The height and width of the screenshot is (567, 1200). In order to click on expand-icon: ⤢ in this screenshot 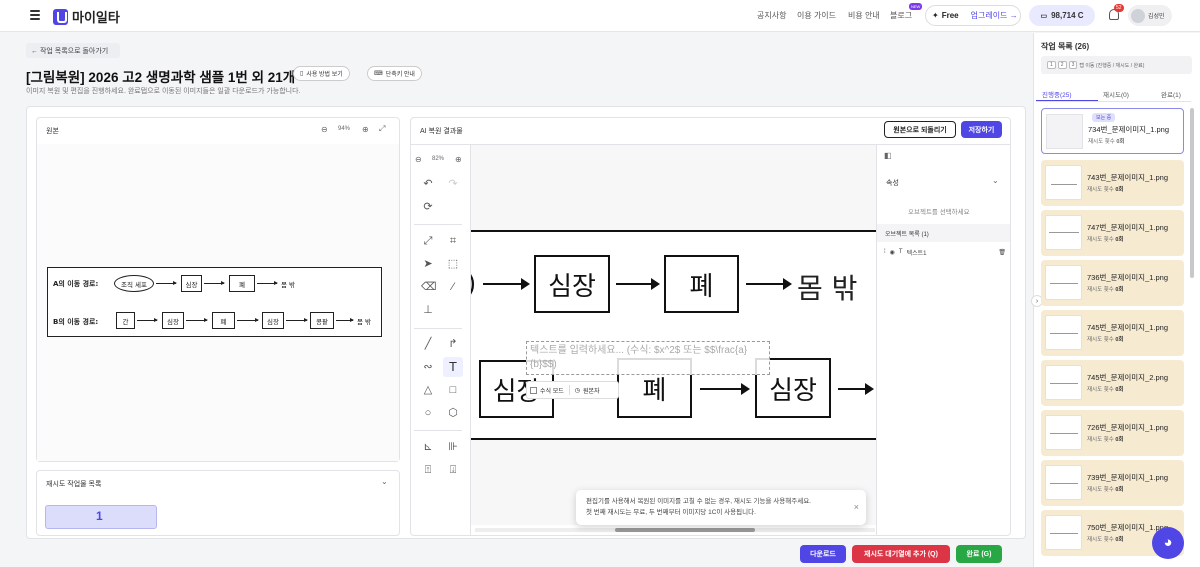, I will do `click(382, 129)`.